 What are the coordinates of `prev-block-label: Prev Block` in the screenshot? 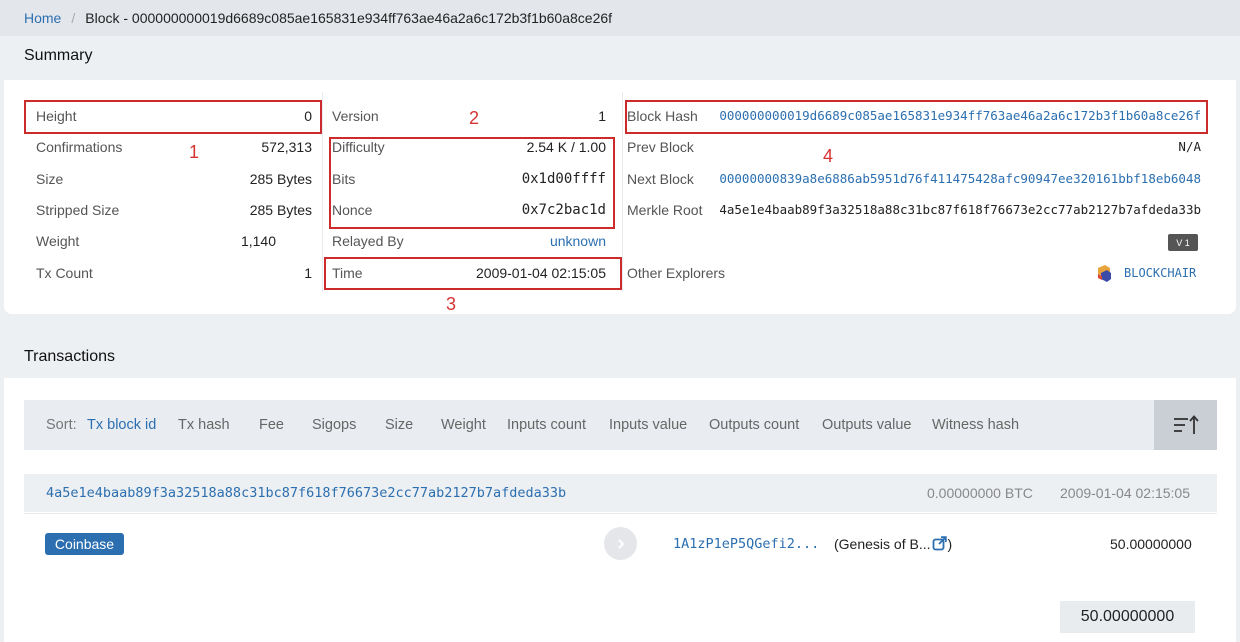 It's located at (660, 146).